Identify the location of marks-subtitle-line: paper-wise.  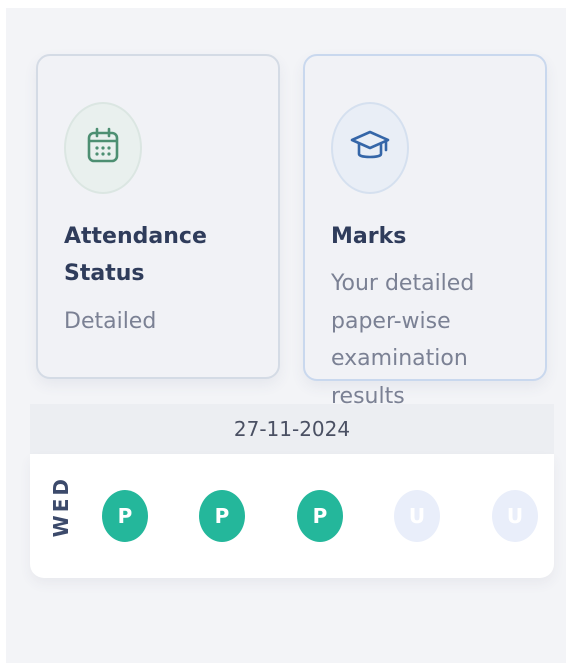
(391, 321).